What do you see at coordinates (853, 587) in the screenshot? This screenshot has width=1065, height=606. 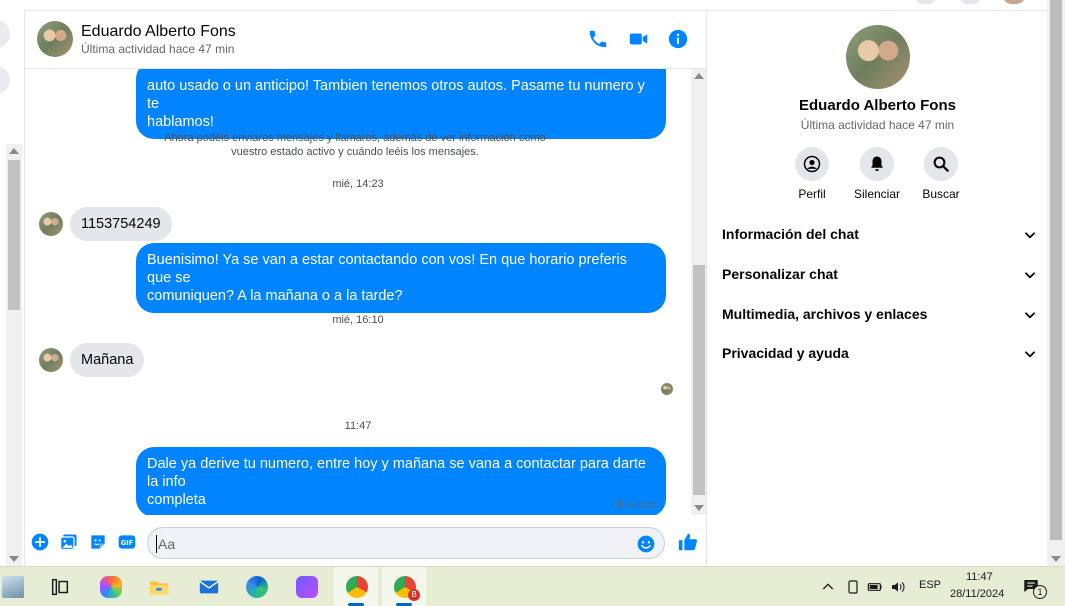 I see `device-icon` at bounding box center [853, 587].